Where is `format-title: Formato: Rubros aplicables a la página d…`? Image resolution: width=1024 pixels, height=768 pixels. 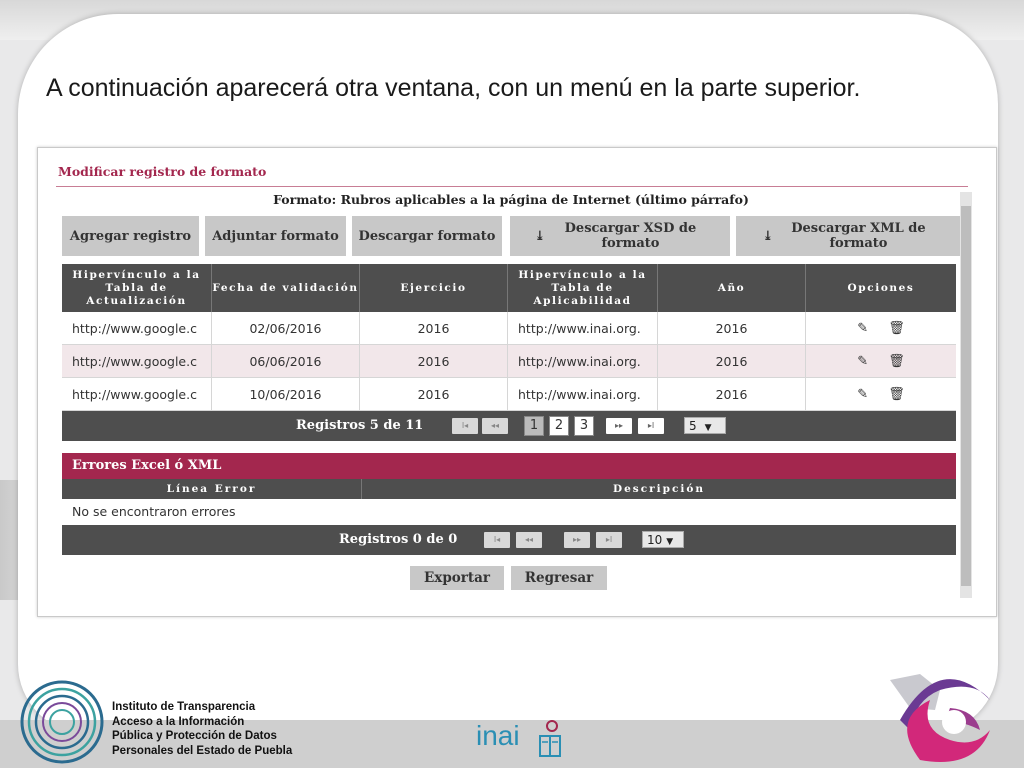 format-title: Formato: Rubros aplicables a la página d… is located at coordinates (511, 199).